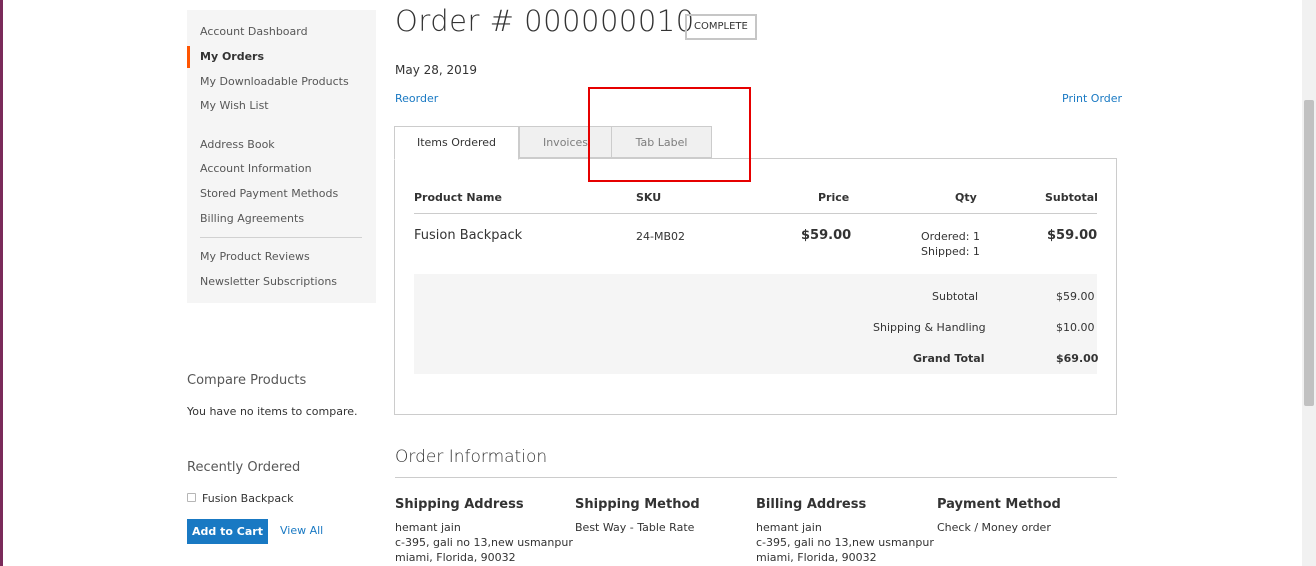 This screenshot has height=566, width=1316. What do you see at coordinates (816, 557) in the screenshot?
I see `billing-address-line: miami, Florida, 90032` at bounding box center [816, 557].